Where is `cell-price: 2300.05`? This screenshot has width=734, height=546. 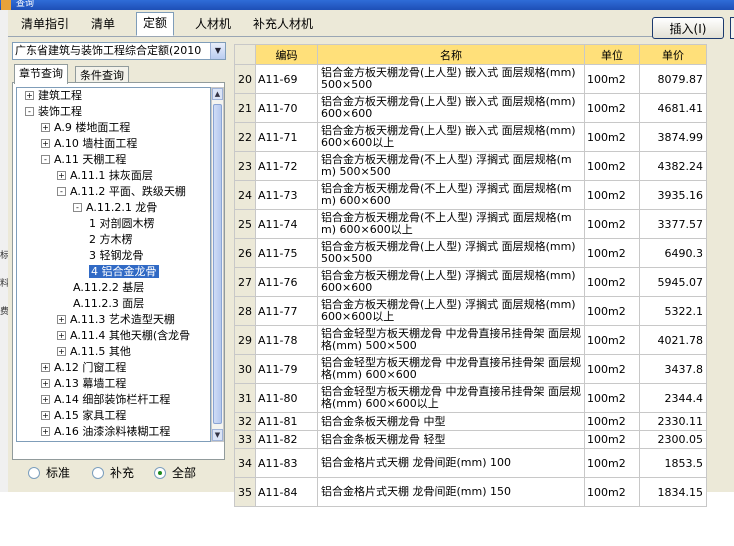
cell-price: 2300.05 is located at coordinates (673, 439).